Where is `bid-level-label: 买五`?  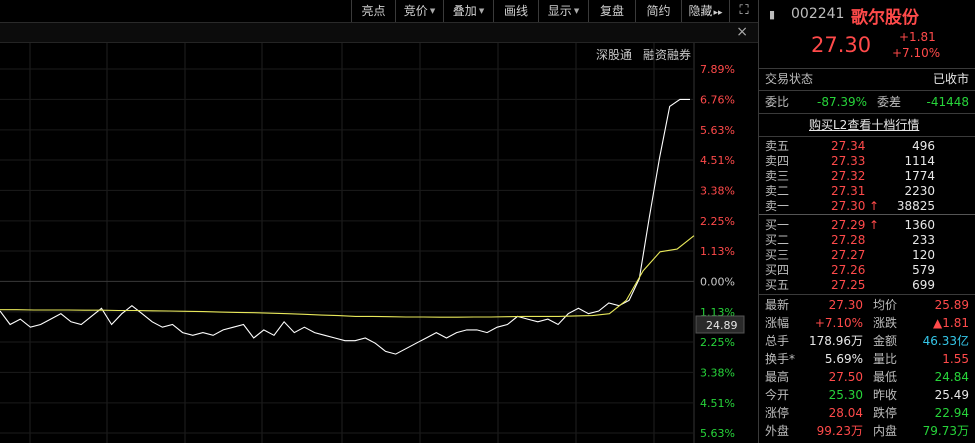
bid-level-label: 买五 is located at coordinates (777, 285).